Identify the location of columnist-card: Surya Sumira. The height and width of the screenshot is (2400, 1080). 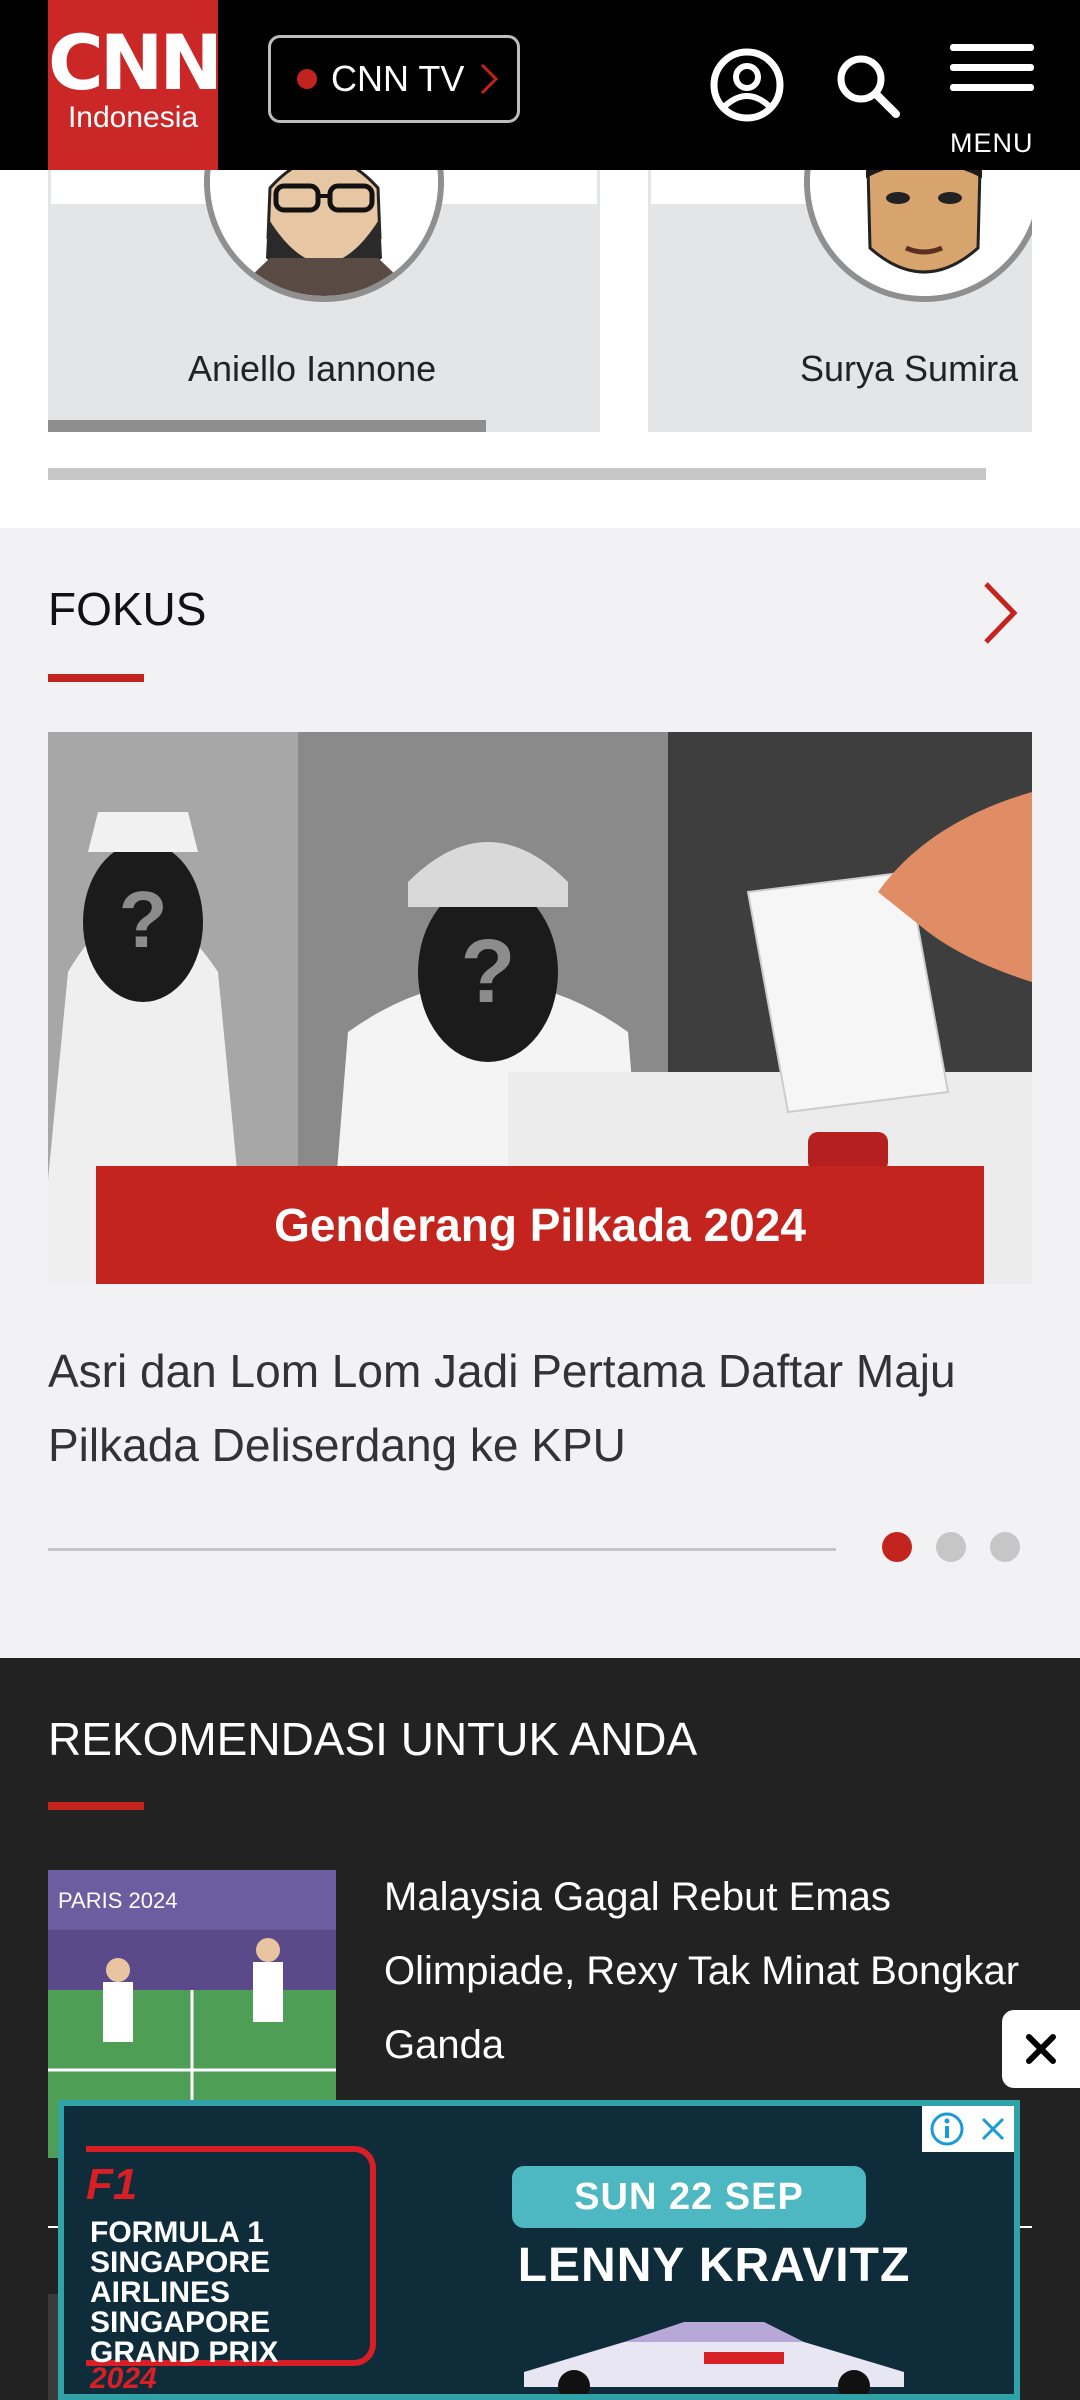
(840, 301).